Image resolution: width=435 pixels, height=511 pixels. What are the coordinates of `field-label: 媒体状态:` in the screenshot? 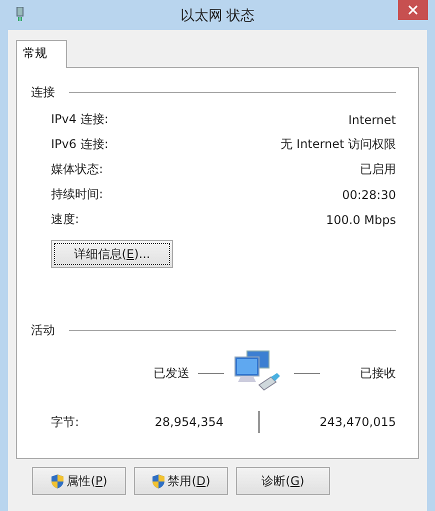 It's located at (77, 169).